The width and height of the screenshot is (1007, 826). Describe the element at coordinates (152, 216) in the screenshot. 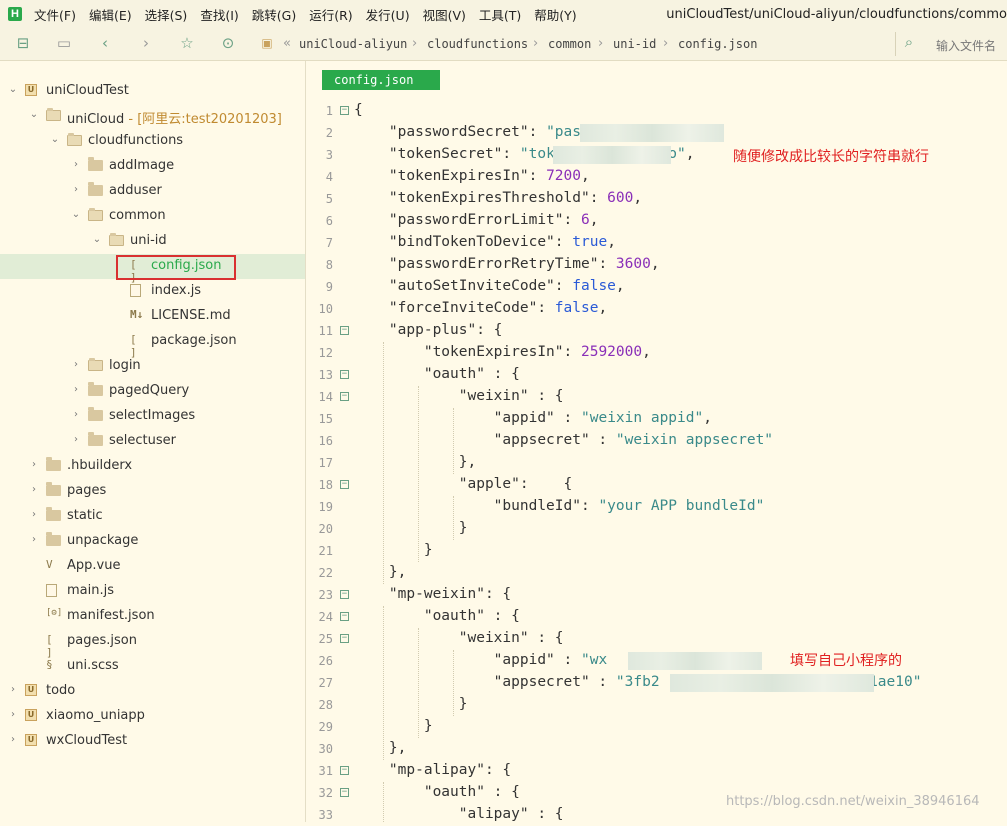

I see `tree-item: ⌄ common` at that location.